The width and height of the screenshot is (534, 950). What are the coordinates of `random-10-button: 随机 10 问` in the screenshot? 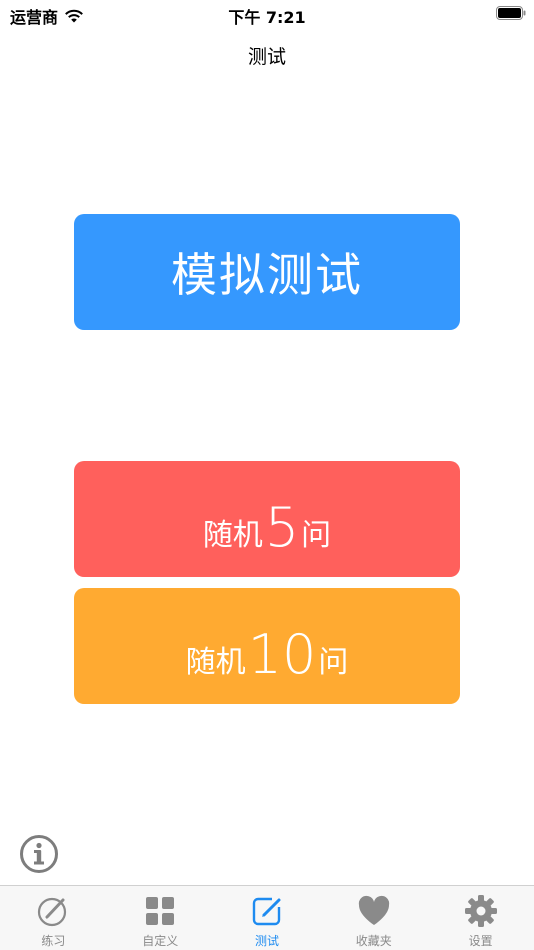 It's located at (267, 646).